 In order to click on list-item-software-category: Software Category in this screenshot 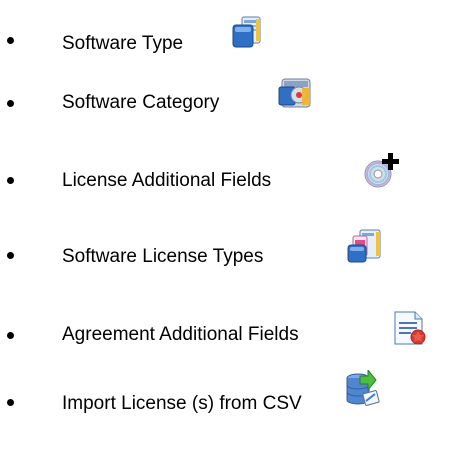, I will do `click(234, 100)`.